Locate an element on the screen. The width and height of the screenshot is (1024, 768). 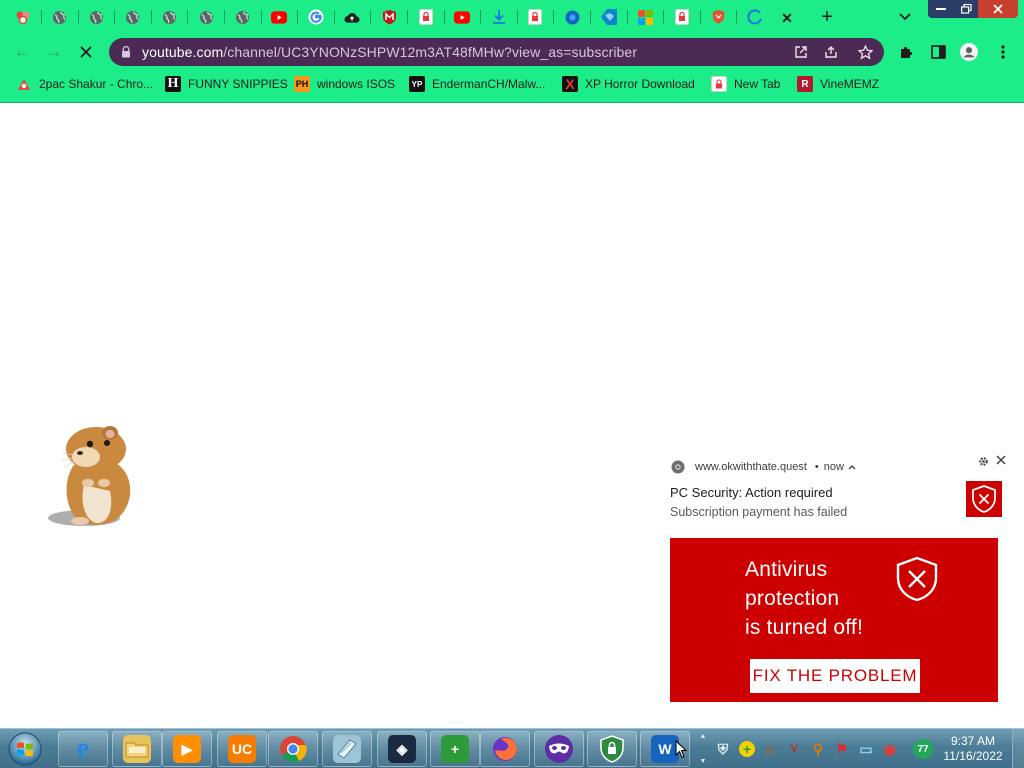
shield-lock-icon is located at coordinates (612, 749).